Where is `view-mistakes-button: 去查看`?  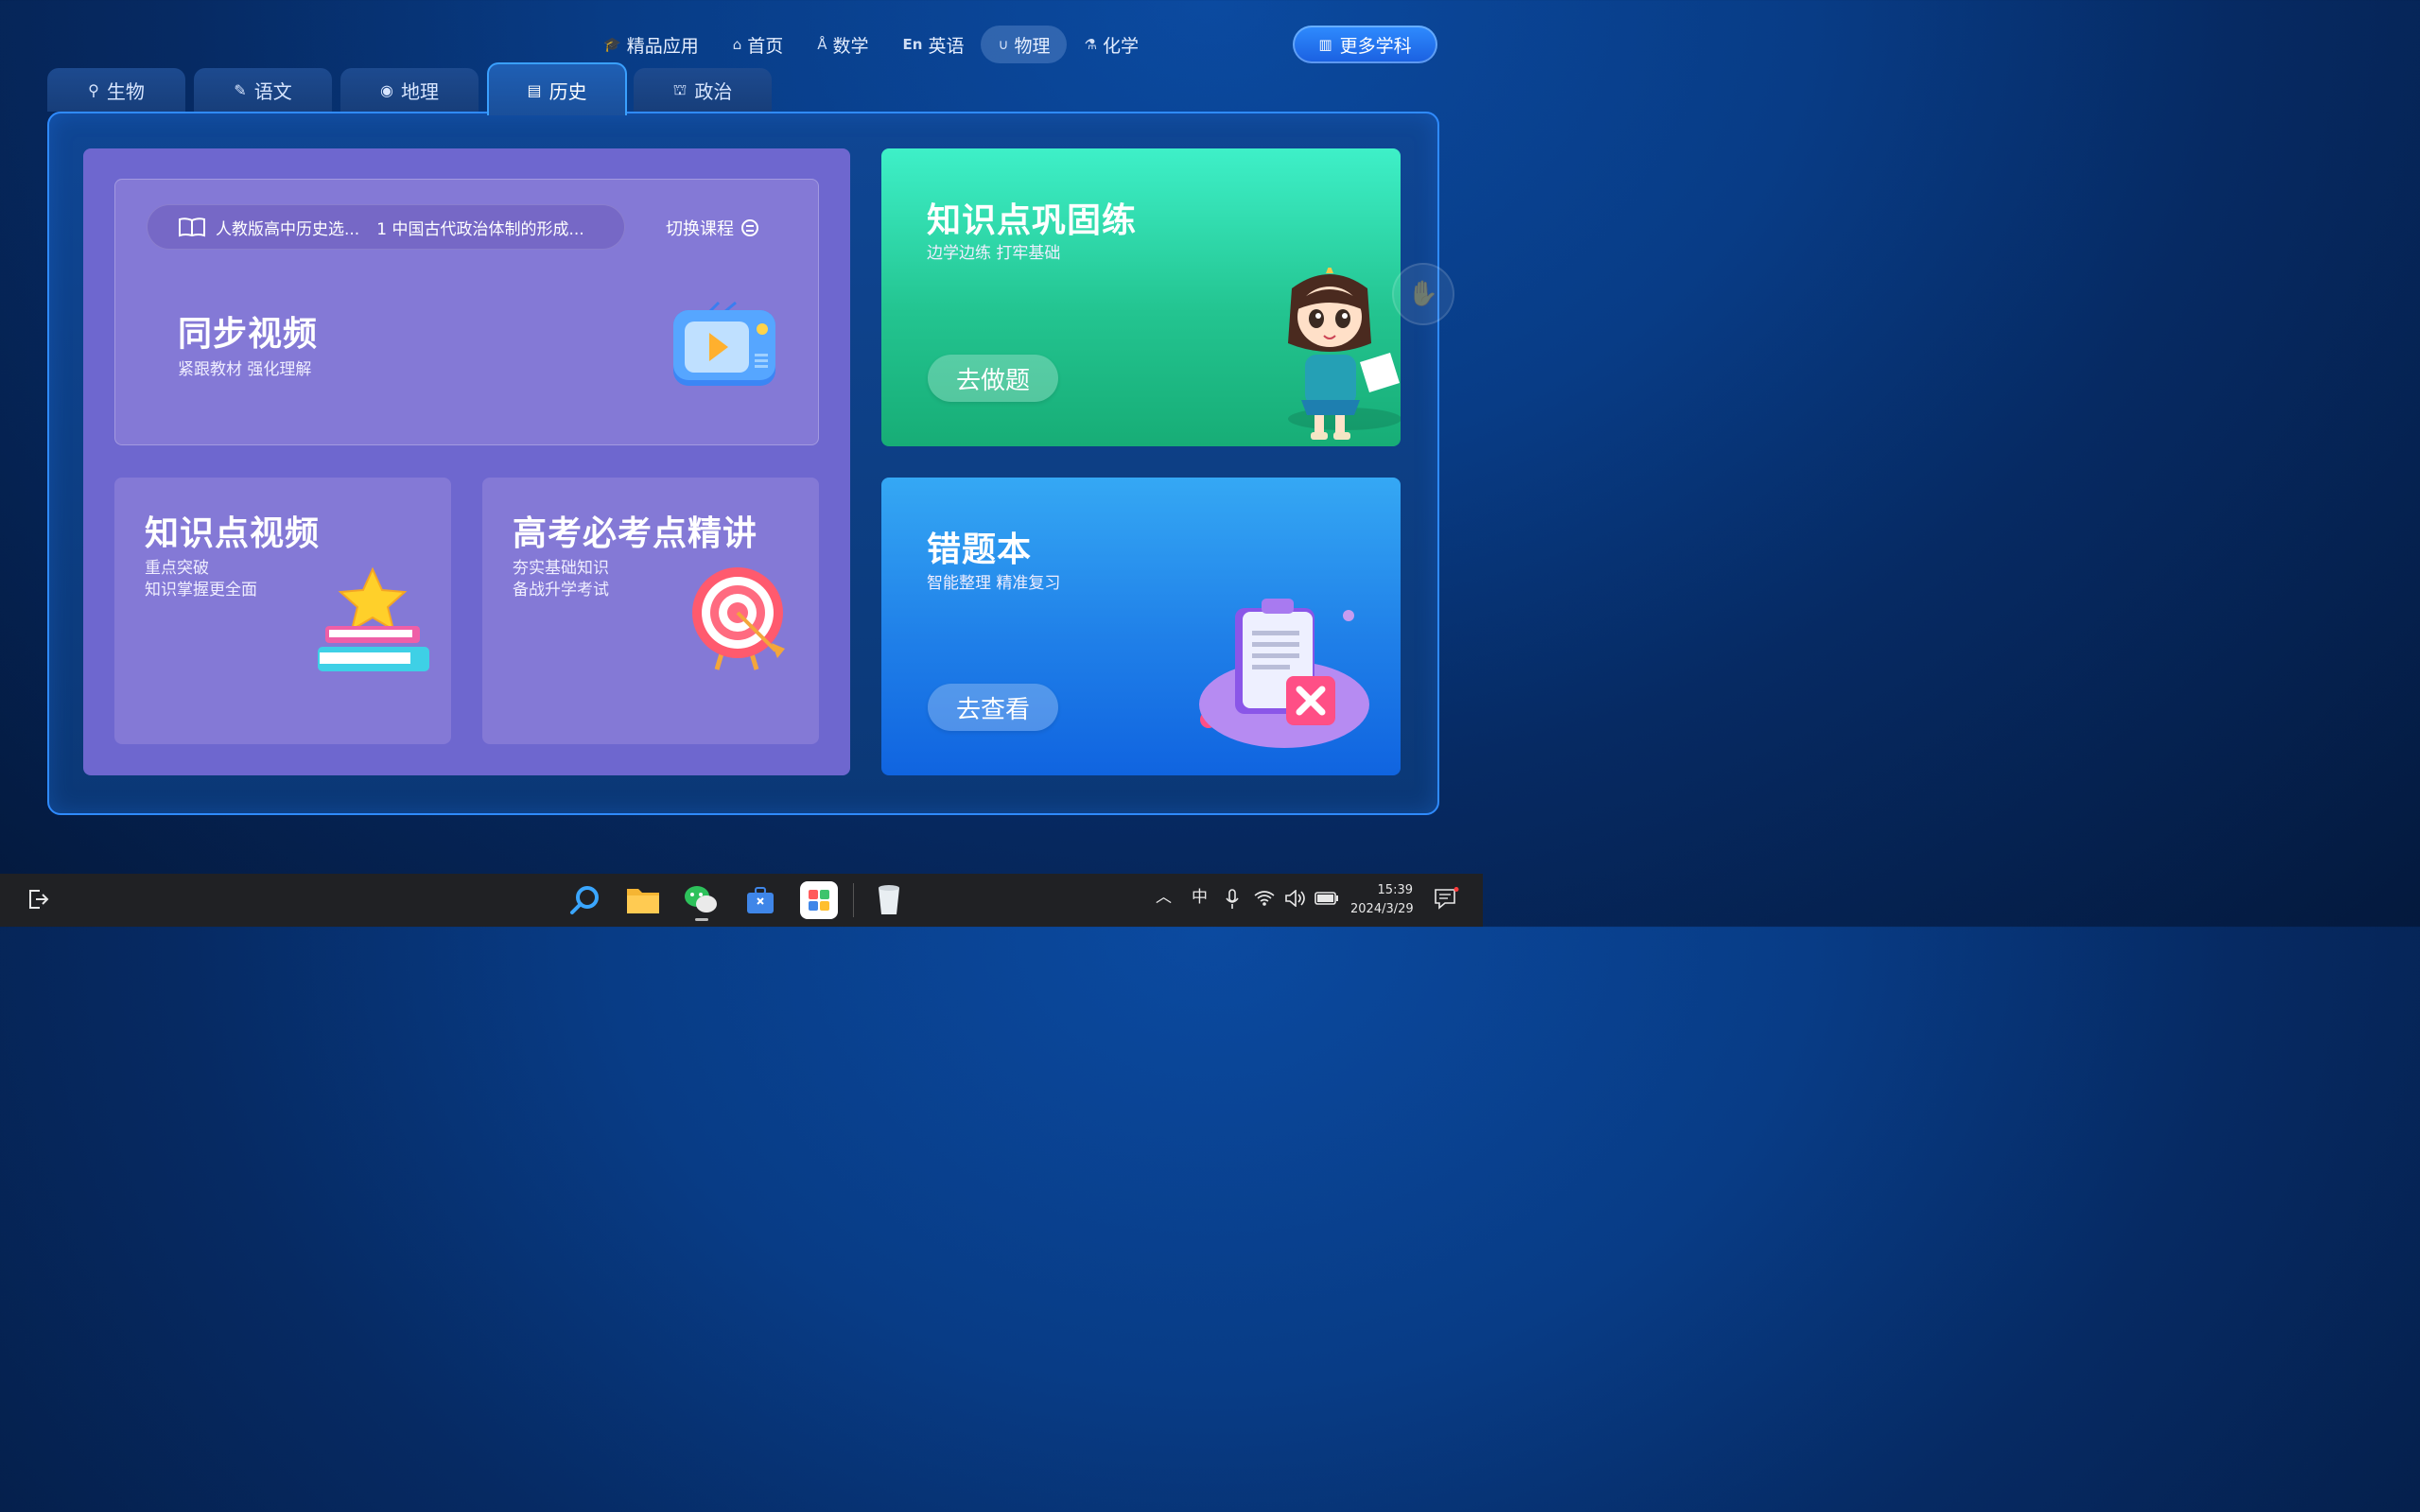 view-mistakes-button: 去查看 is located at coordinates (993, 707).